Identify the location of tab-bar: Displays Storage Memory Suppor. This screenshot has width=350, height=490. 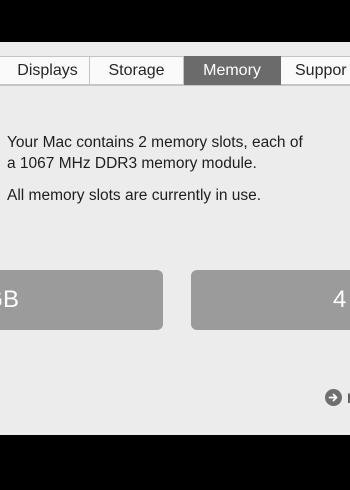
(175, 71).